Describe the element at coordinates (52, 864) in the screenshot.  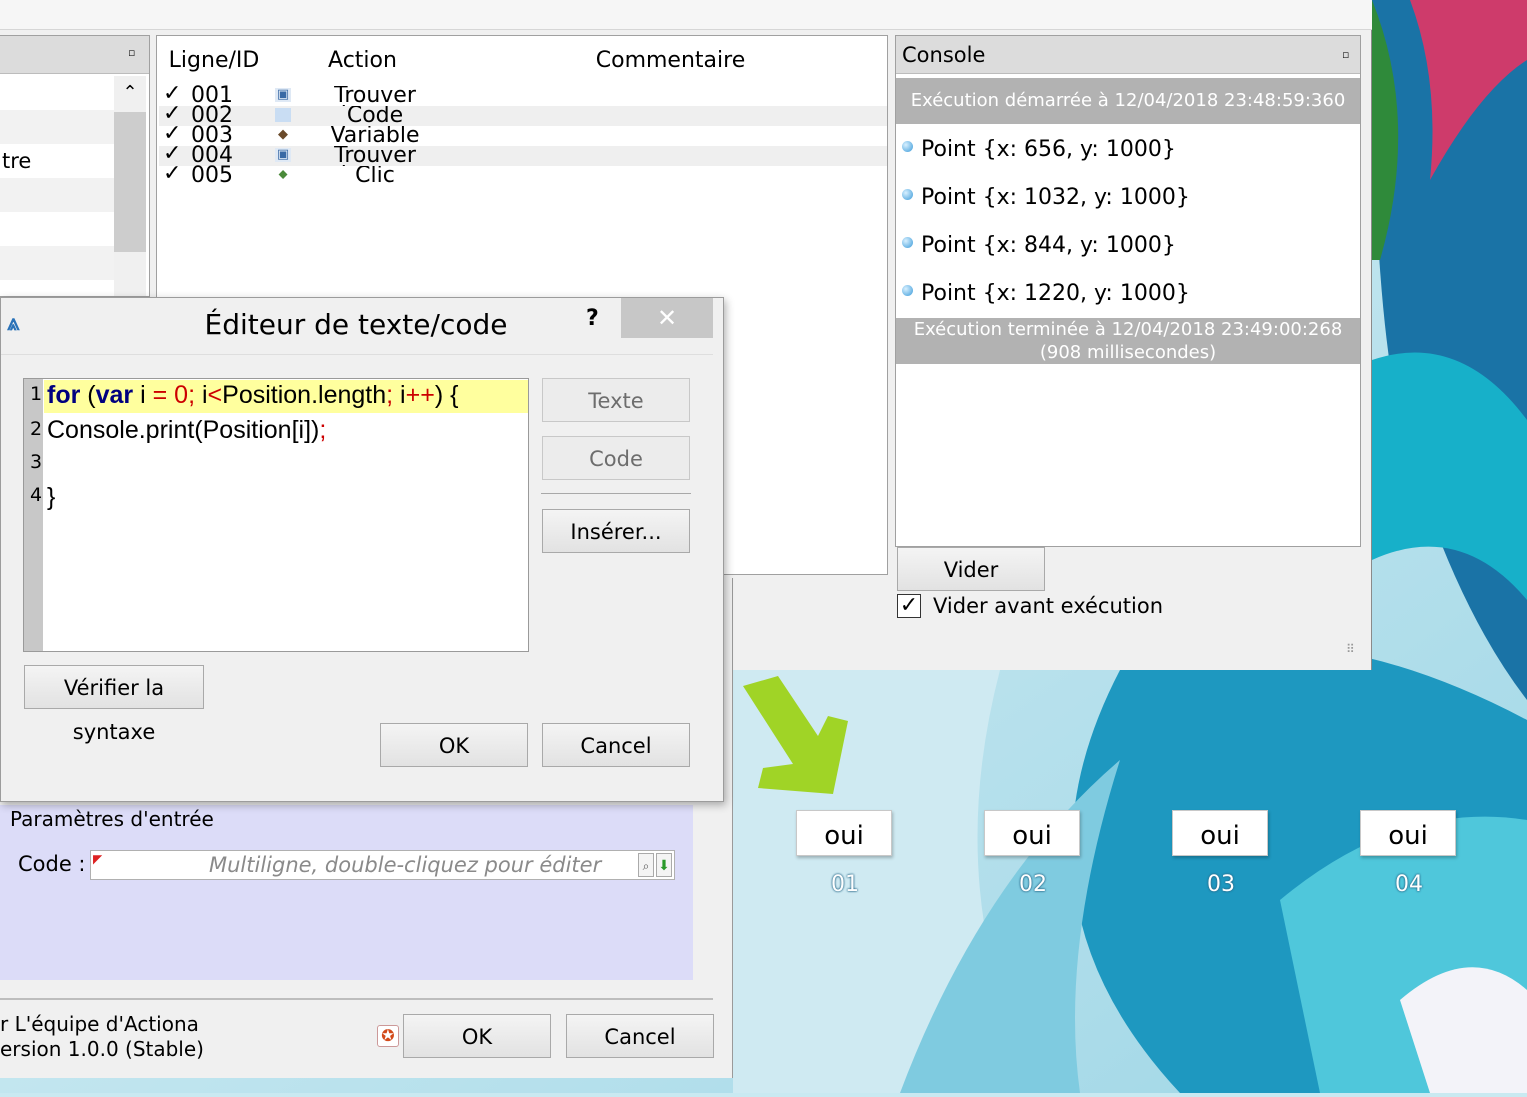
I see `code-label: Code :` at that location.